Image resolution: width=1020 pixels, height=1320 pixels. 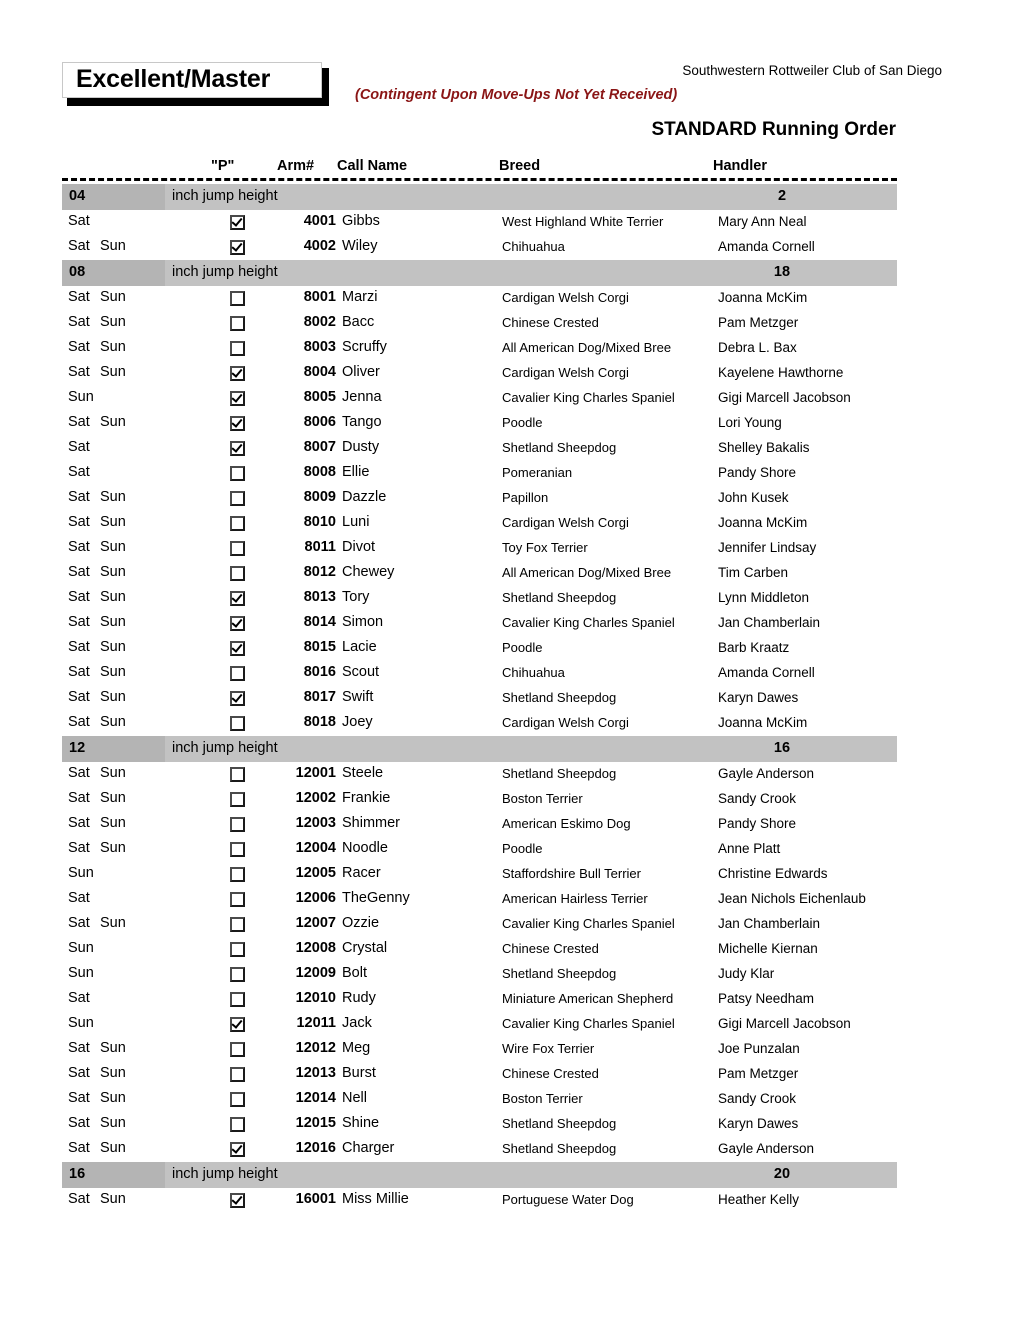 What do you see at coordinates (320, 547) in the screenshot?
I see `arm-number: 8011` at bounding box center [320, 547].